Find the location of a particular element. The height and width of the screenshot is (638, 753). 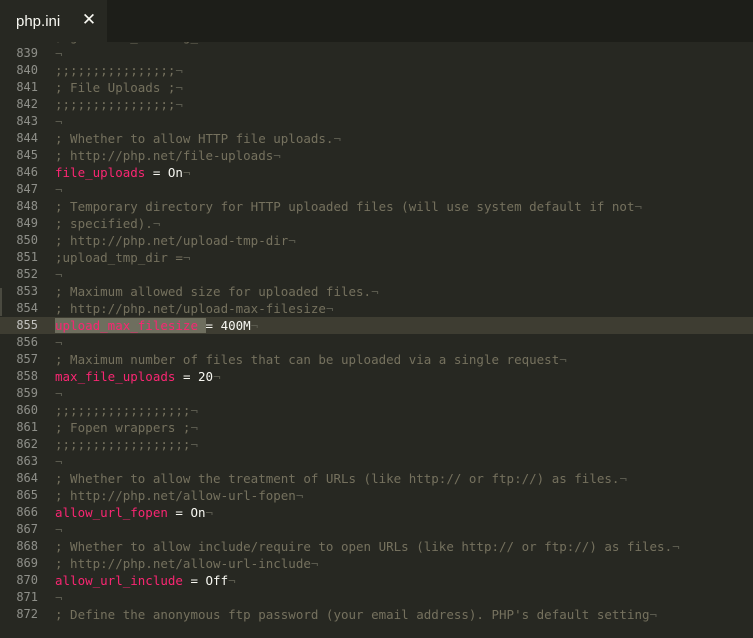

line-text: ; http://php.net/upload-max-filesize¬ is located at coordinates (194, 308).